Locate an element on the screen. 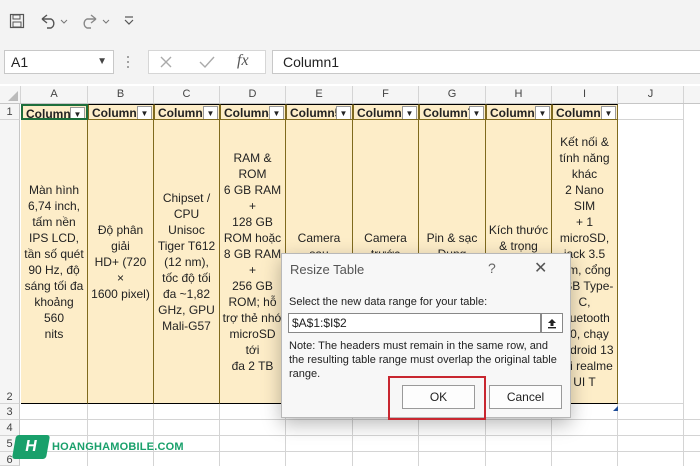 This screenshot has height=468, width=700. name-box: A1 ▼ is located at coordinates (59, 62).